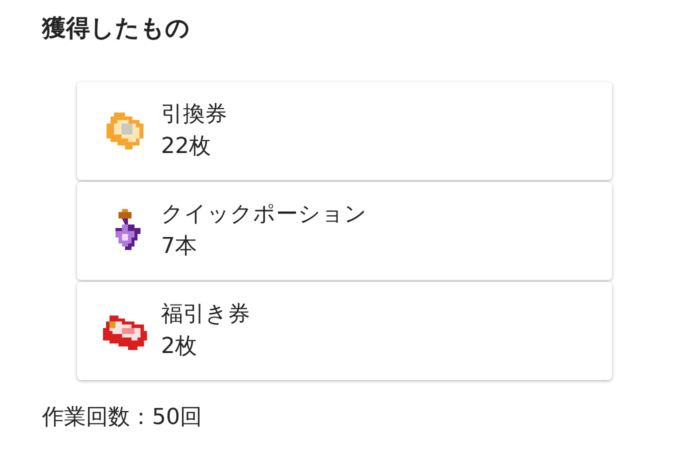 The image size is (690, 461). I want to click on section-title: 獲得したもの, so click(116, 28).